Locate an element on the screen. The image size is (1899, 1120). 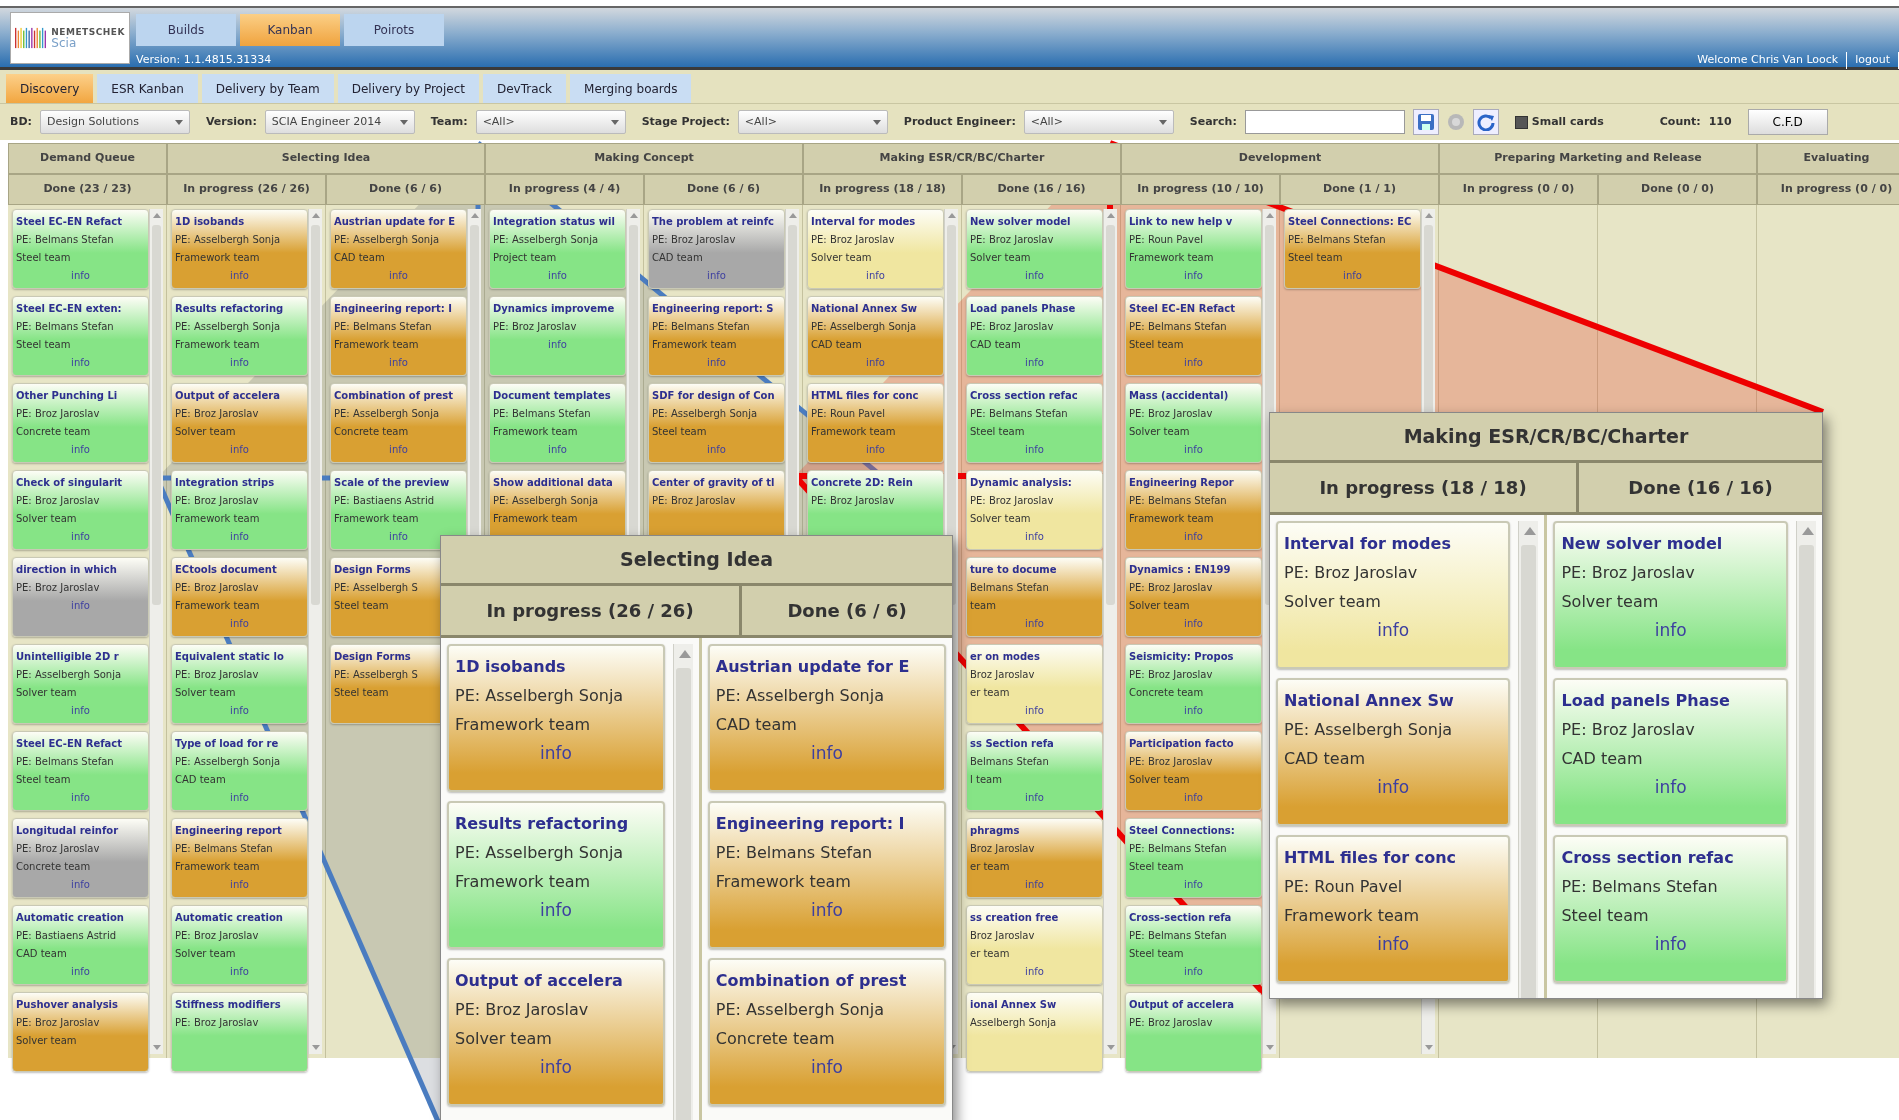
kanban-card: Seismicity: Propos PE: Broz Jaroslav Concrete team info is located at coordinates (1193, 684).